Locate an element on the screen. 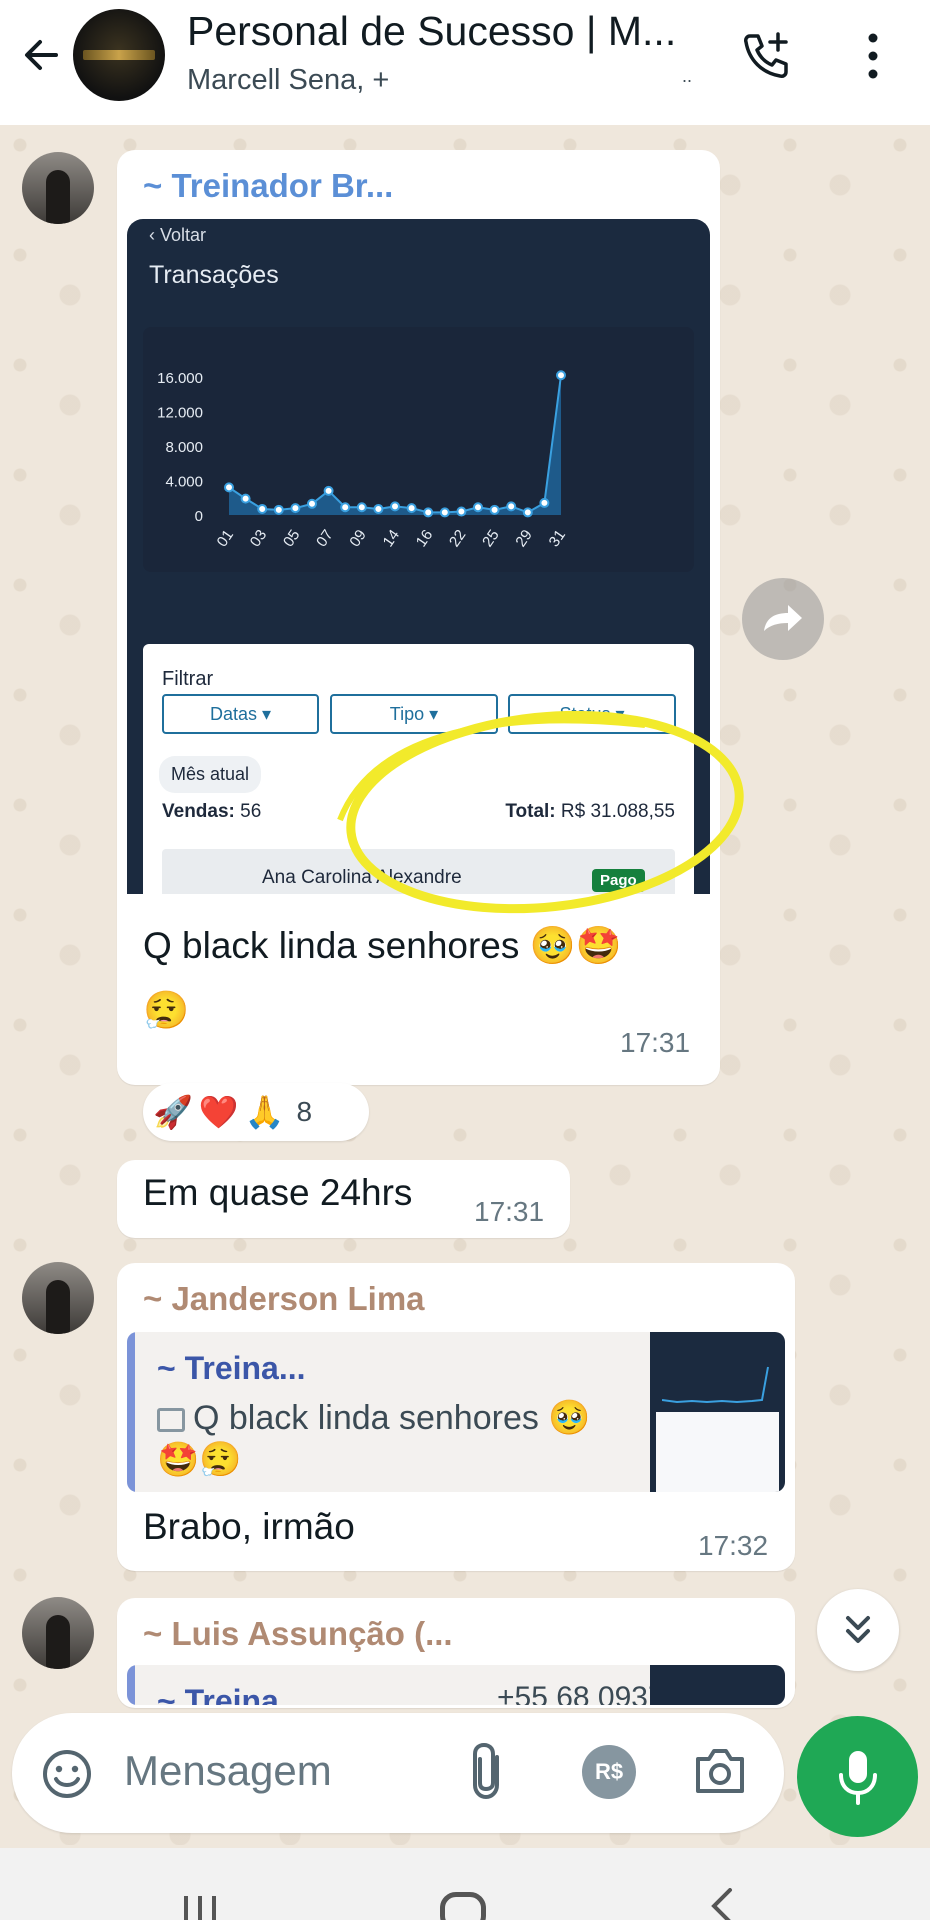  reaction-count: 8 is located at coordinates (304, 1111).